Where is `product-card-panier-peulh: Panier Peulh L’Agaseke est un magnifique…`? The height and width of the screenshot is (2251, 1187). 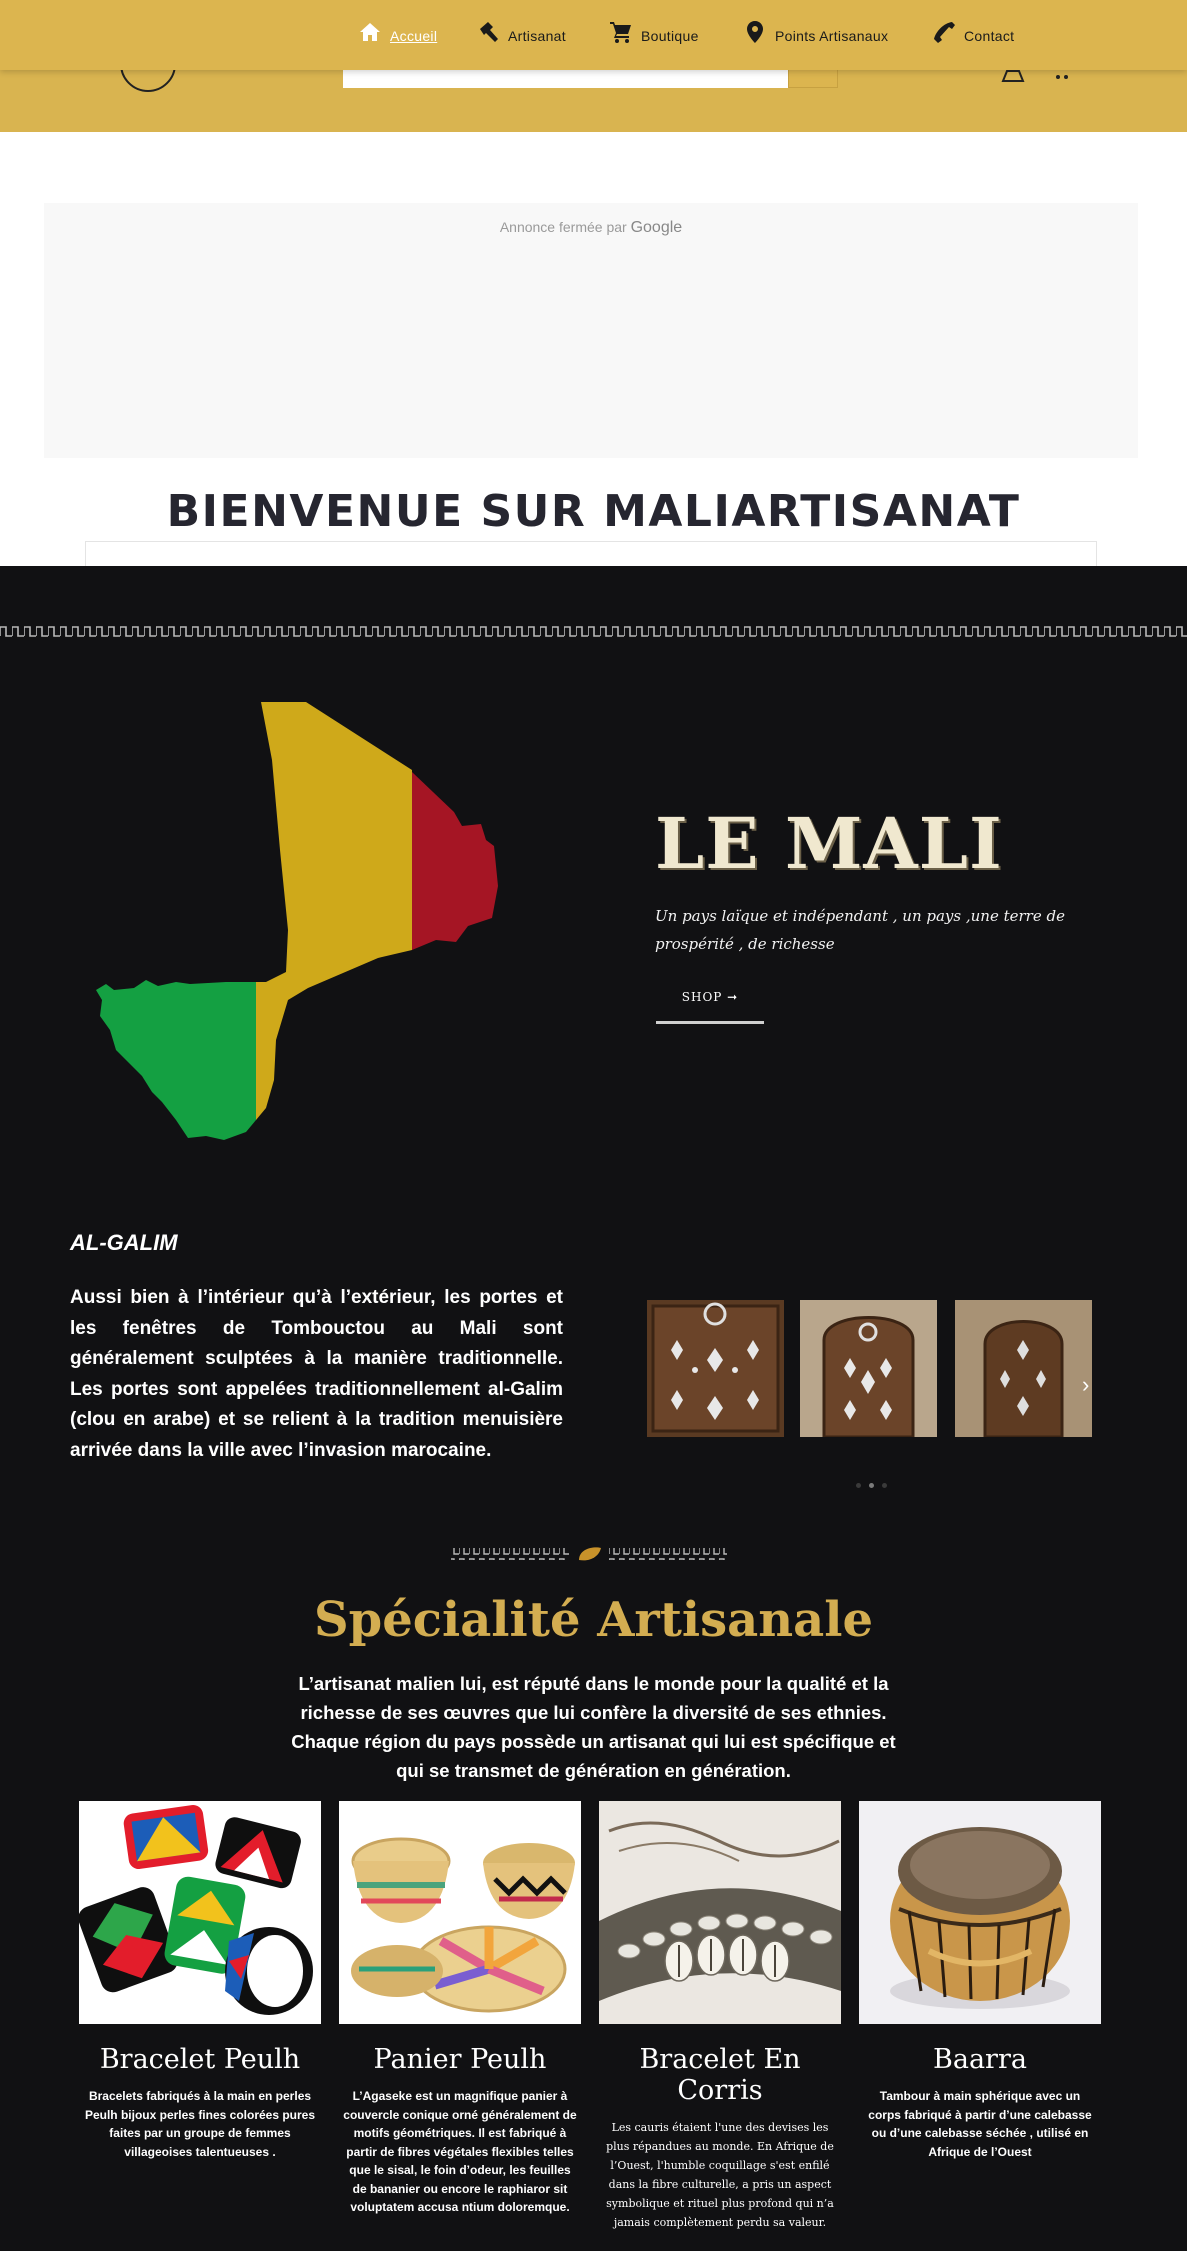
product-card-panier-peulh: Panier Peulh L’Agaseke est un magnifique… is located at coordinates (460, 2009).